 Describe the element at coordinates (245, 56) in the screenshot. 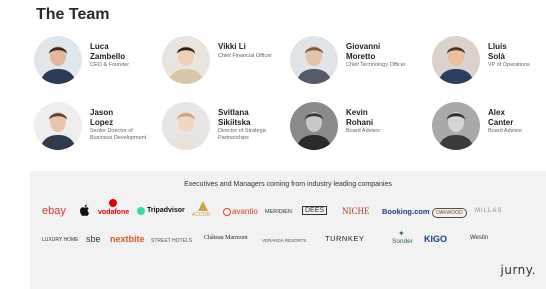

I see `member-role: Chief Financial Officer` at that location.